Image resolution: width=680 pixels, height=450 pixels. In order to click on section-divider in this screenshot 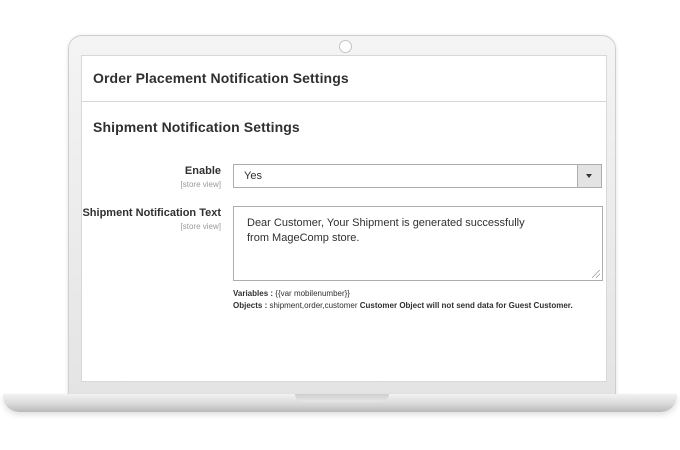, I will do `click(344, 101)`.